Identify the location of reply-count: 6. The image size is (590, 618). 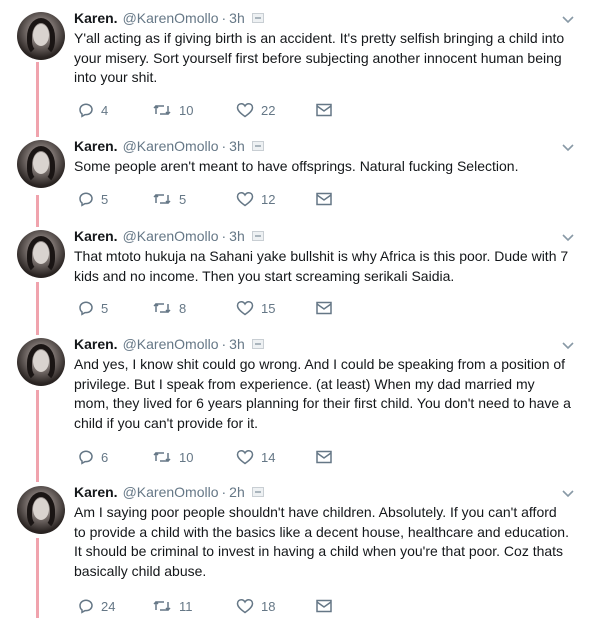
(105, 457).